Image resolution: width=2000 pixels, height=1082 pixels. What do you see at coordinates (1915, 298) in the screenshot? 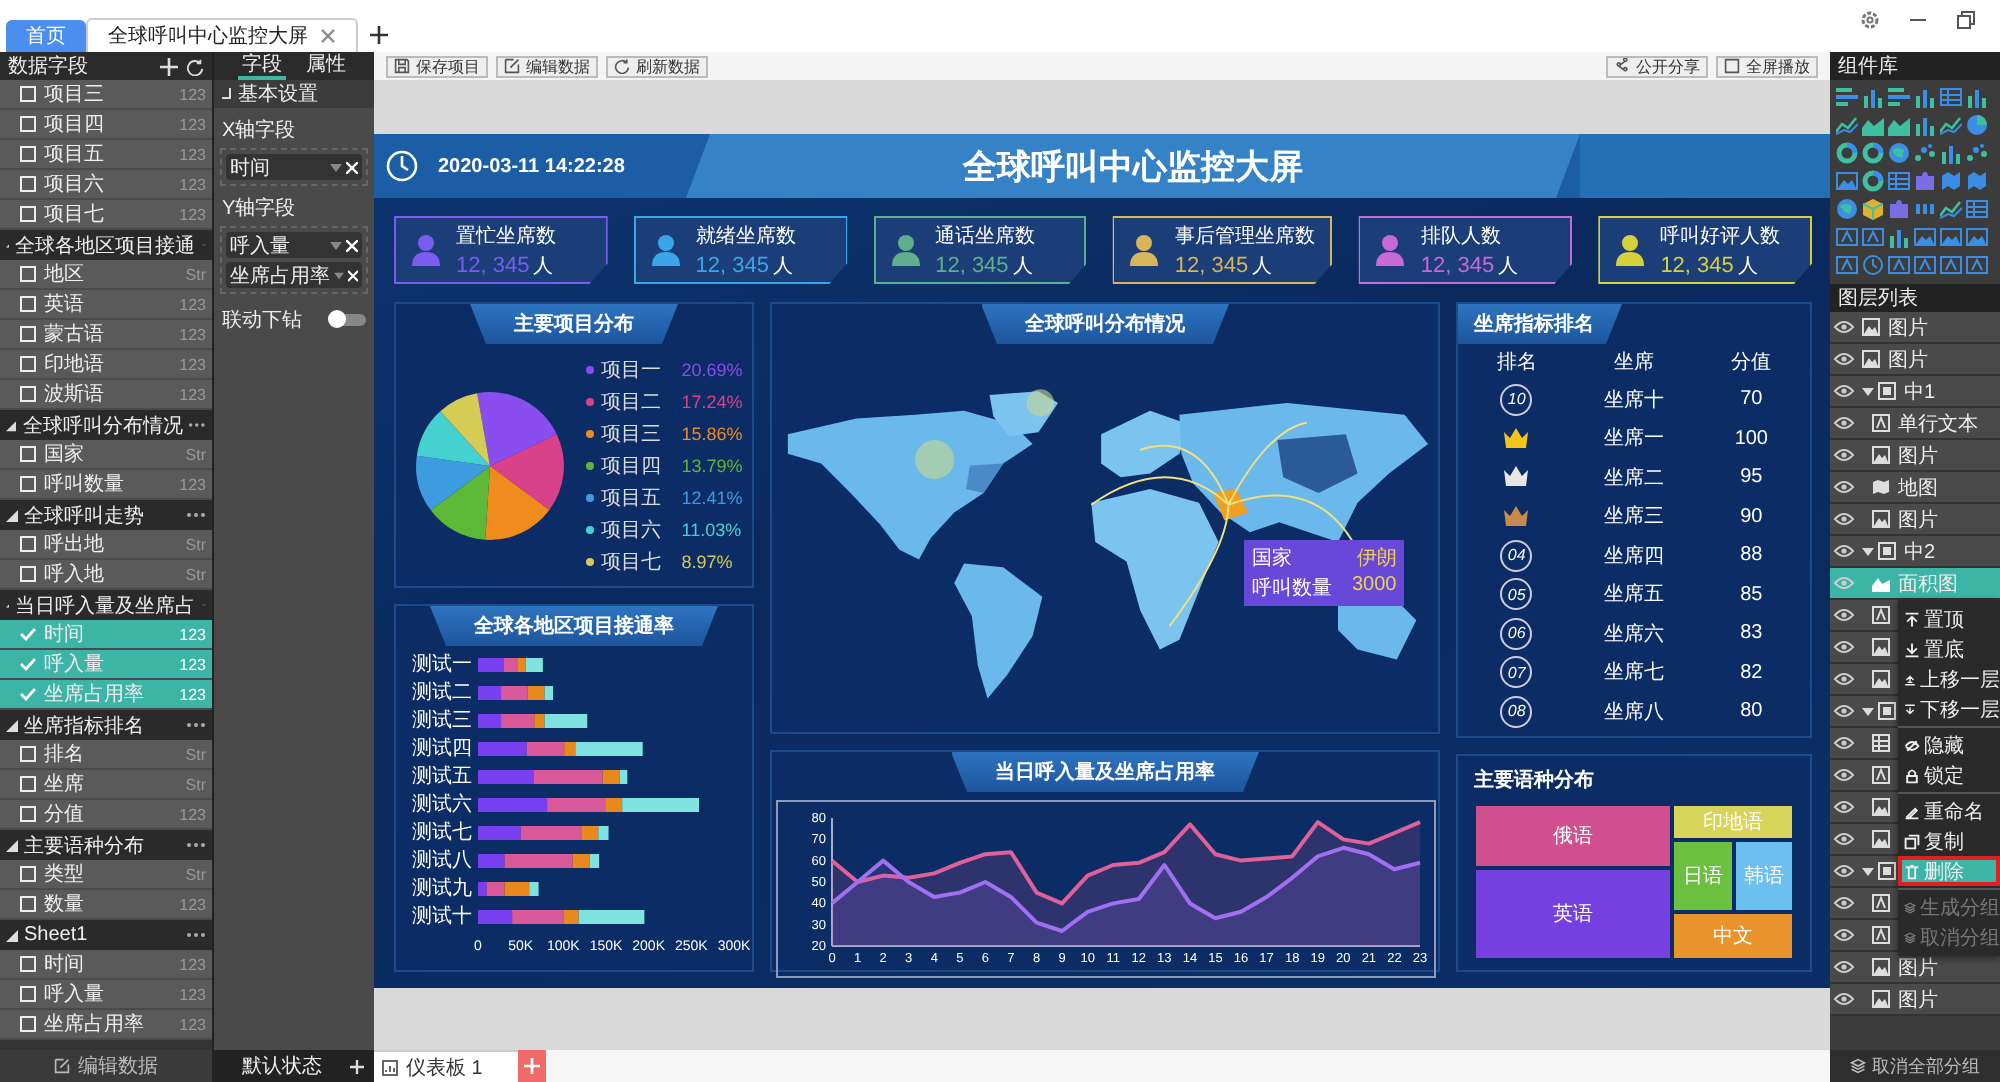
I see `panel-title: 图层列表` at bounding box center [1915, 298].